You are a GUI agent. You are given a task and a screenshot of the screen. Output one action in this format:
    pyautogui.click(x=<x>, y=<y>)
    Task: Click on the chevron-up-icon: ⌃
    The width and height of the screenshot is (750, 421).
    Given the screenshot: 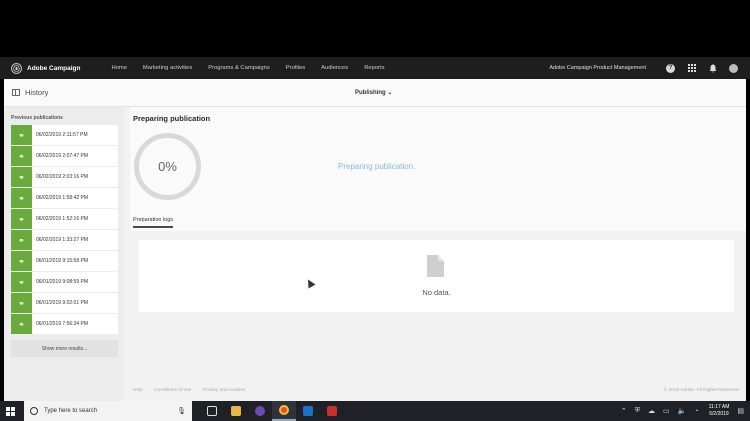 What is the action you would take?
    pyautogui.click(x=624, y=411)
    